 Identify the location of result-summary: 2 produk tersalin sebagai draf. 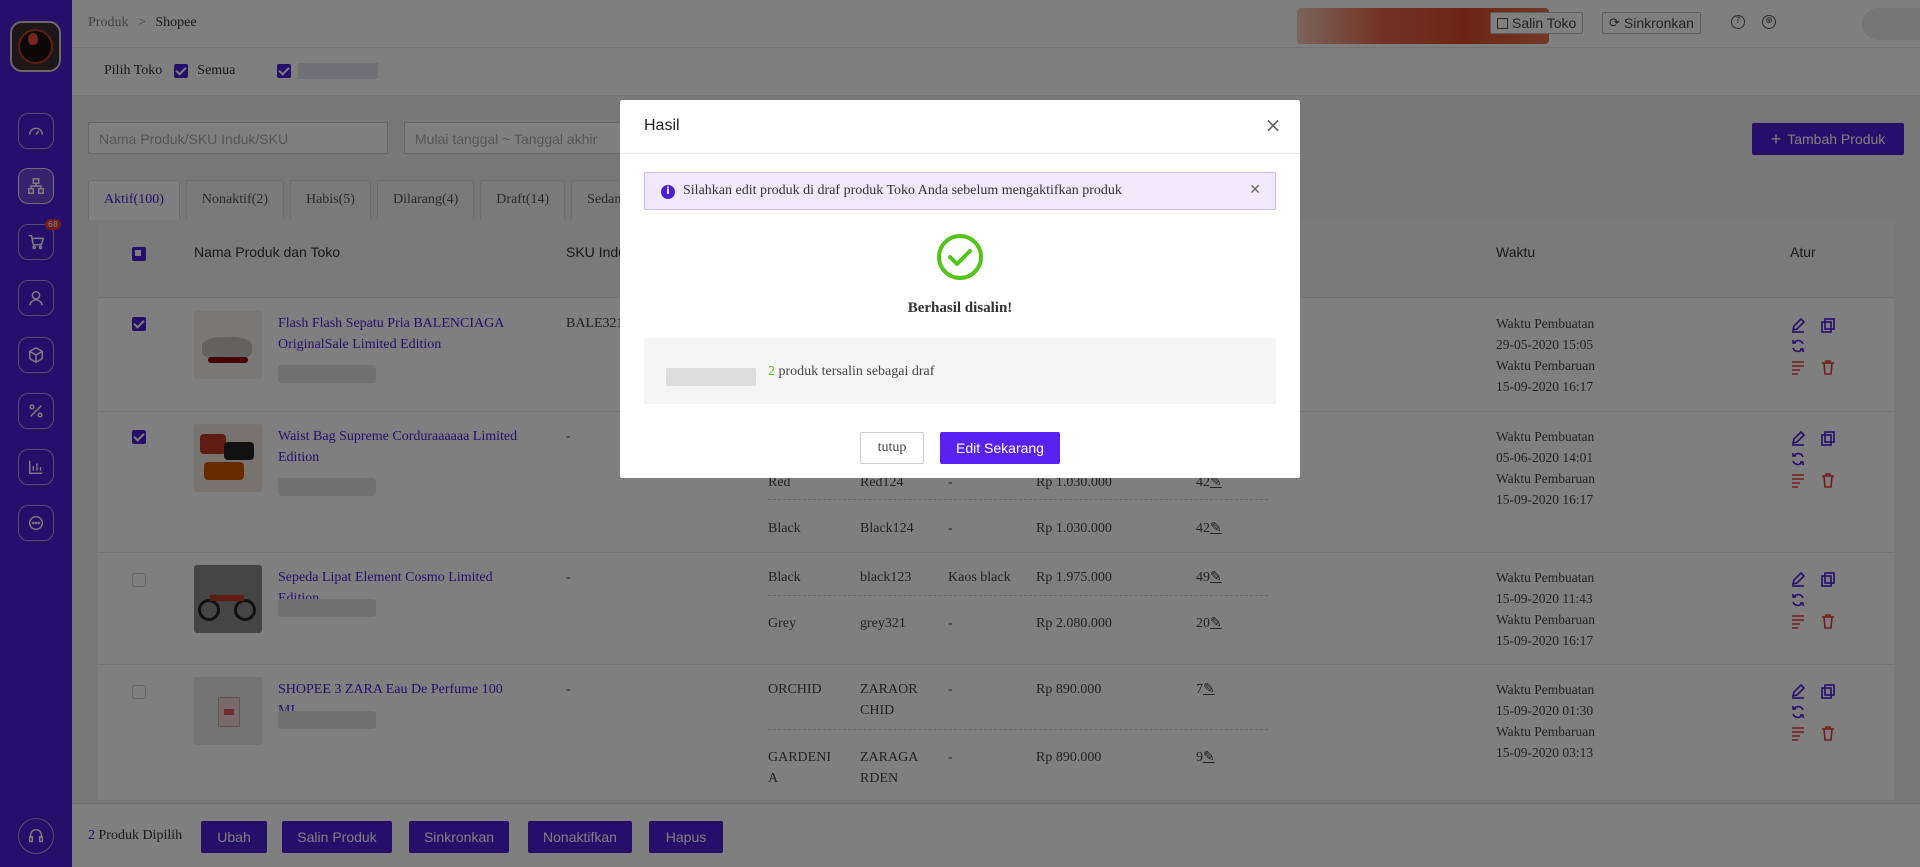
(960, 371).